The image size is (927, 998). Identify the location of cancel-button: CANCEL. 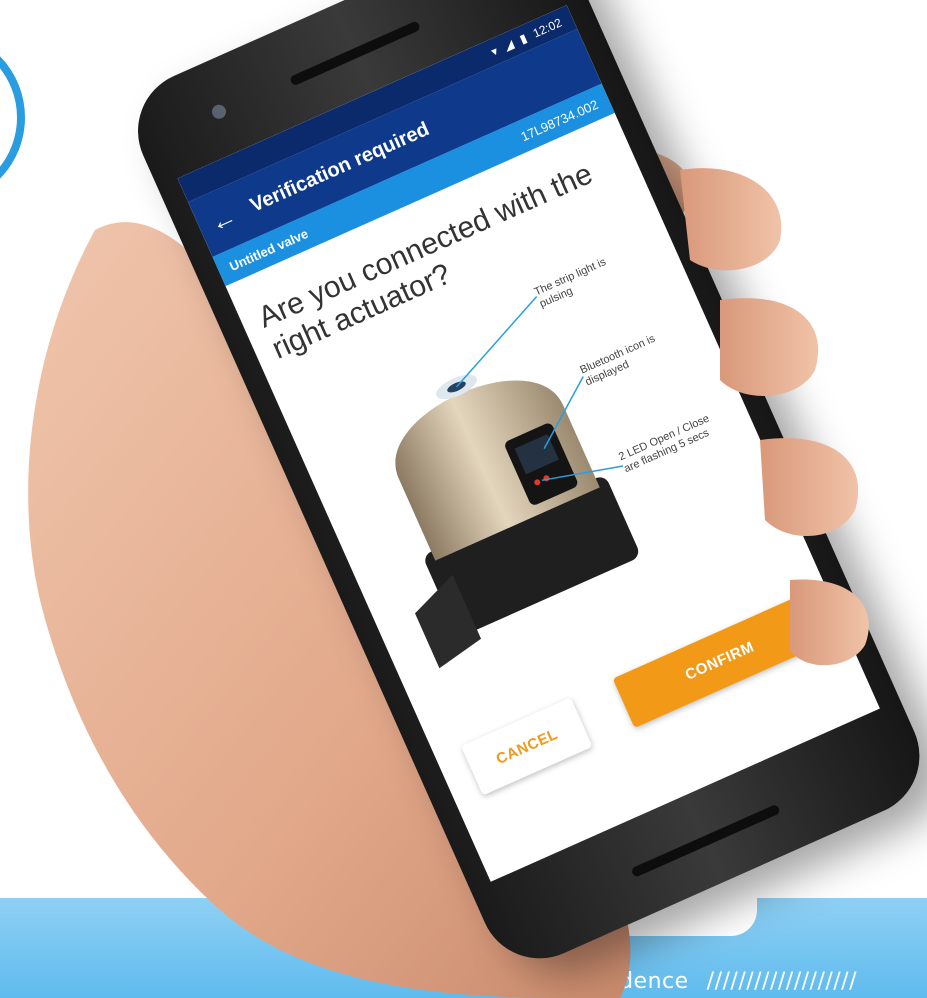
(527, 746).